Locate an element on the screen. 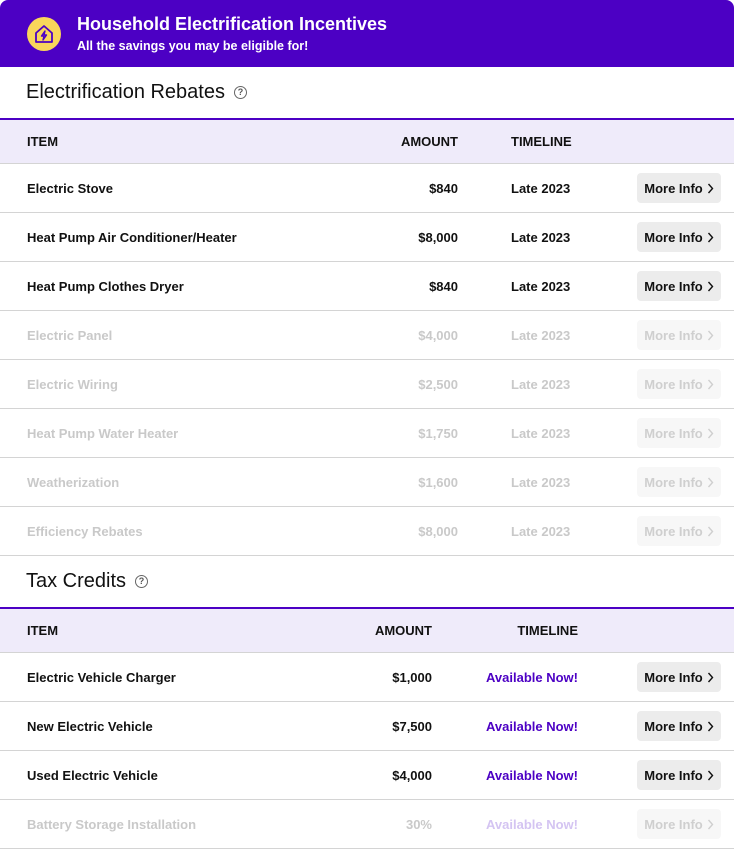 The image size is (734, 852). house-lightning-icon is located at coordinates (44, 33).